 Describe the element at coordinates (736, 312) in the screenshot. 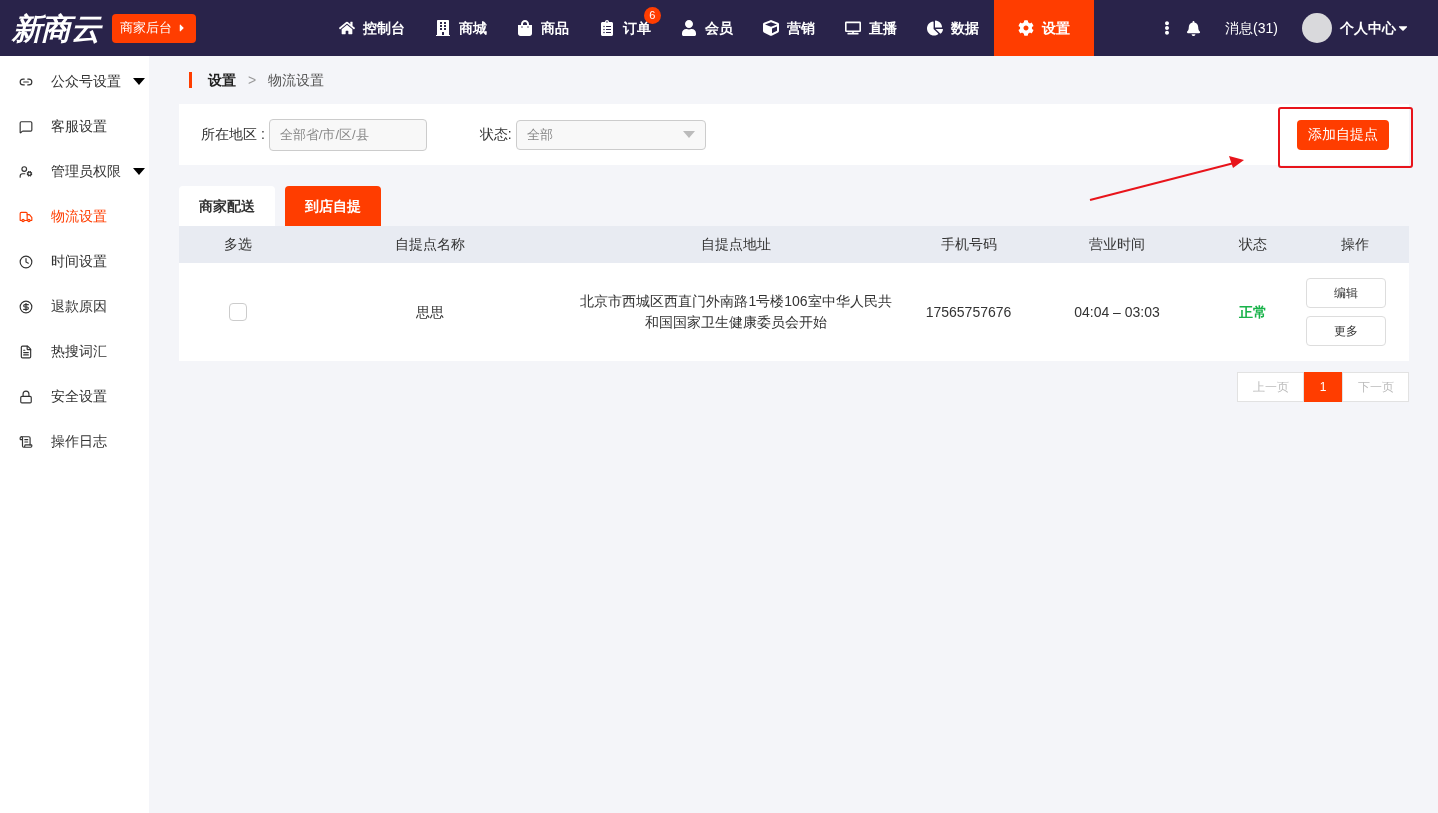

I see `table-cell-text: 北京市西城区西直门外南路1号楼106室中华人民共和国国家卫生健康委员会开始` at that location.